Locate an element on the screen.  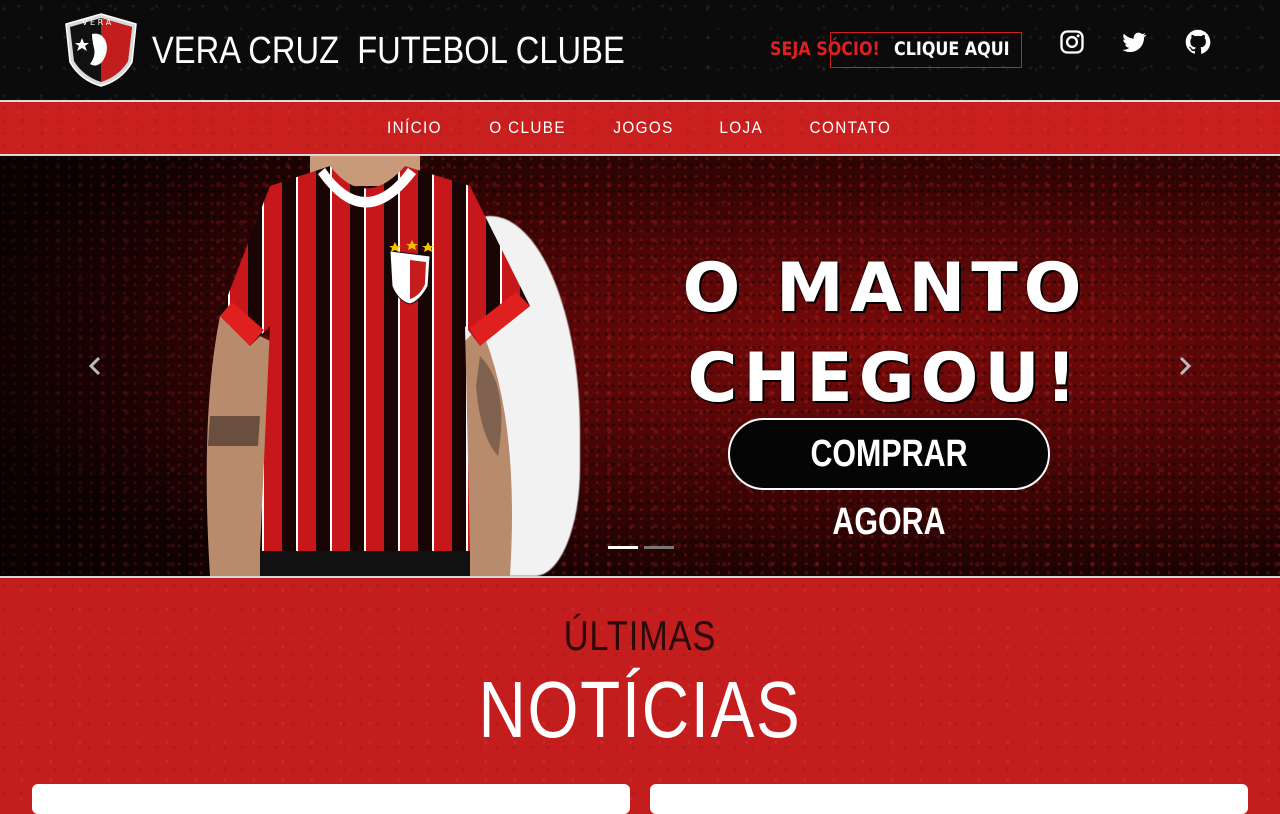
membership-cta-button: CLIQUE AQUI is located at coordinates (952, 49).